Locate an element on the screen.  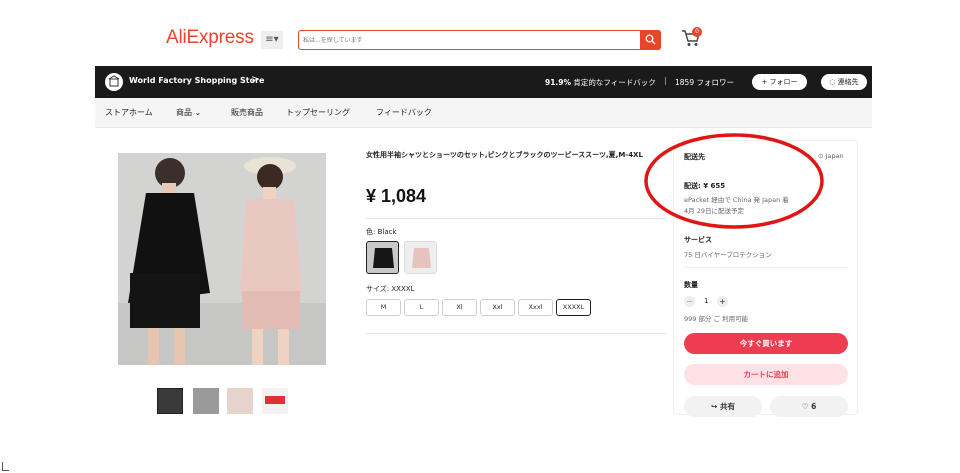
product-price: ¥ 1,084 is located at coordinates (396, 196).